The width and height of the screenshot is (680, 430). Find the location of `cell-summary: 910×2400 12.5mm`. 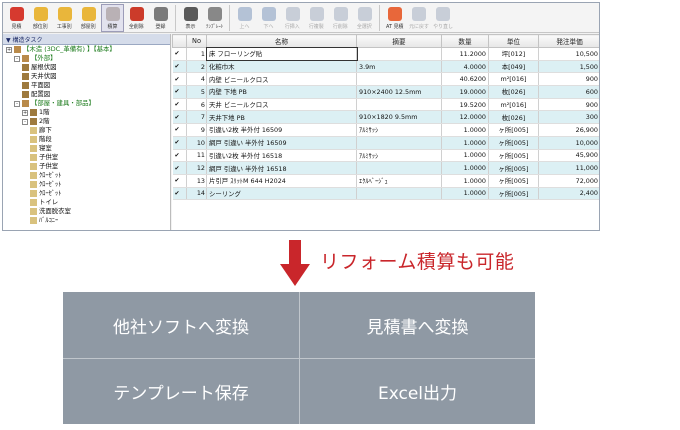

cell-summary: 910×2400 12.5mm is located at coordinates (399, 92).